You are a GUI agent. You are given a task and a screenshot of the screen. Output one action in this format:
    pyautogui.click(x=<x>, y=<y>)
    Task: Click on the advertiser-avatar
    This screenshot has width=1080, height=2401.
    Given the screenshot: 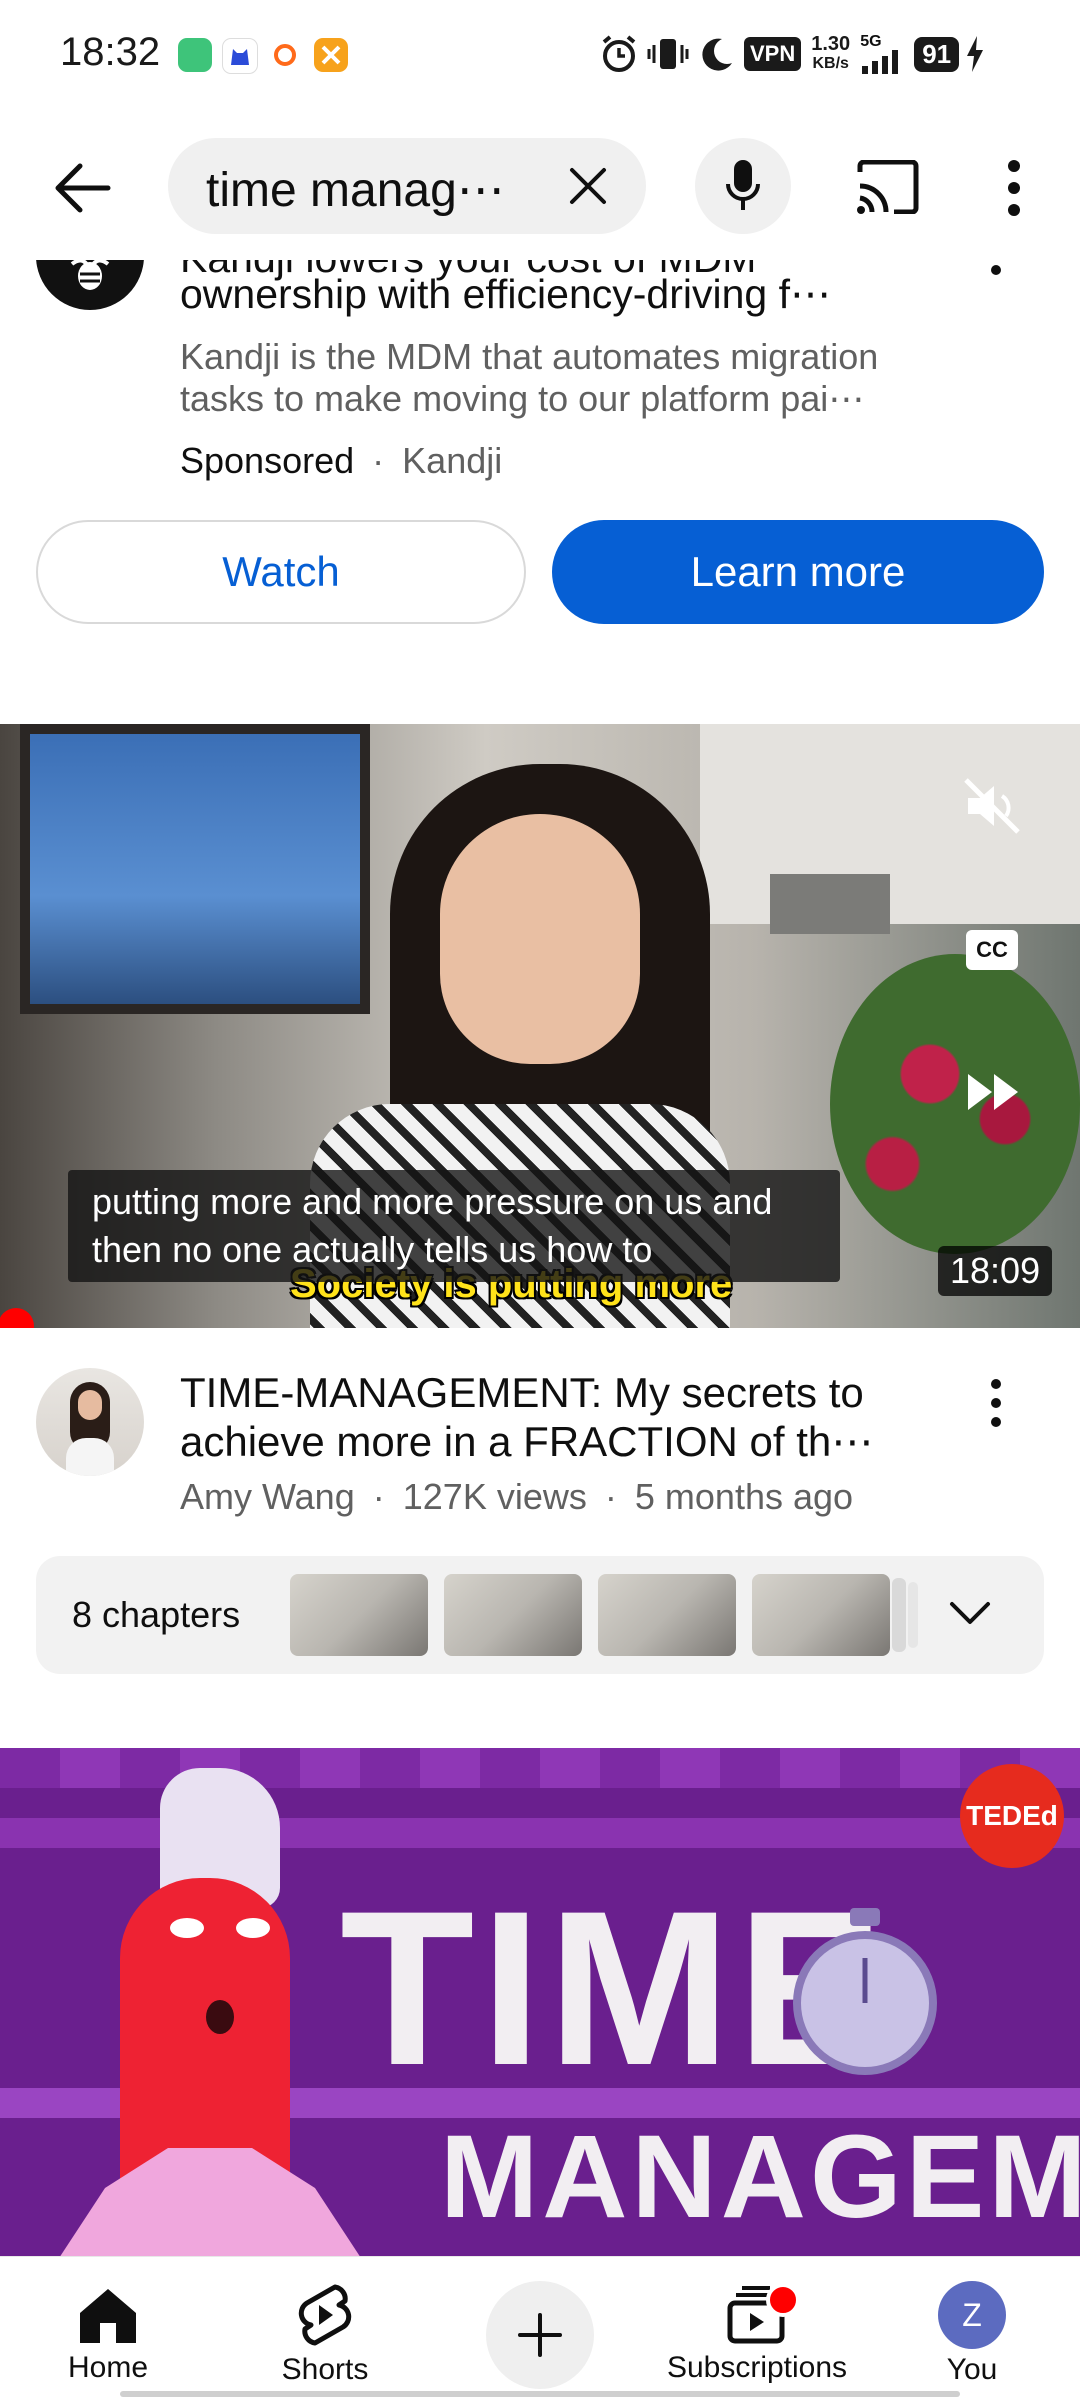 What is the action you would take?
    pyautogui.click(x=90, y=285)
    